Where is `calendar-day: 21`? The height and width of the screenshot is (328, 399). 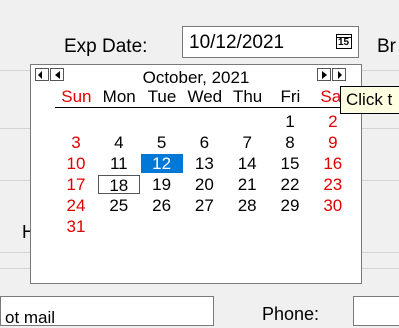
calendar-day: 21 is located at coordinates (247, 184).